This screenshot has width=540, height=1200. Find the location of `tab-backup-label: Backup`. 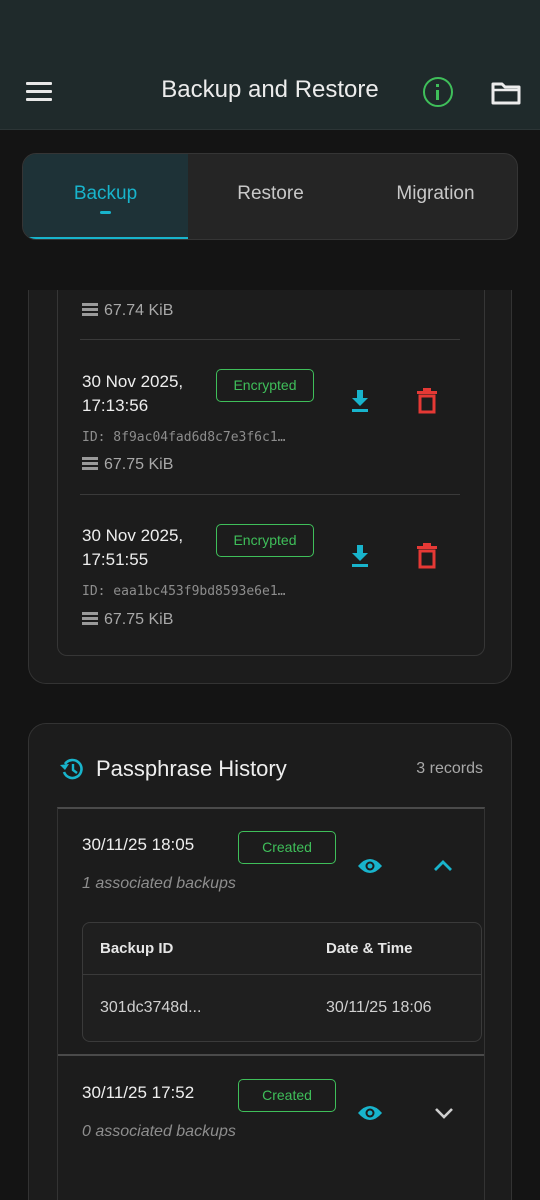

tab-backup-label: Backup is located at coordinates (105, 193).